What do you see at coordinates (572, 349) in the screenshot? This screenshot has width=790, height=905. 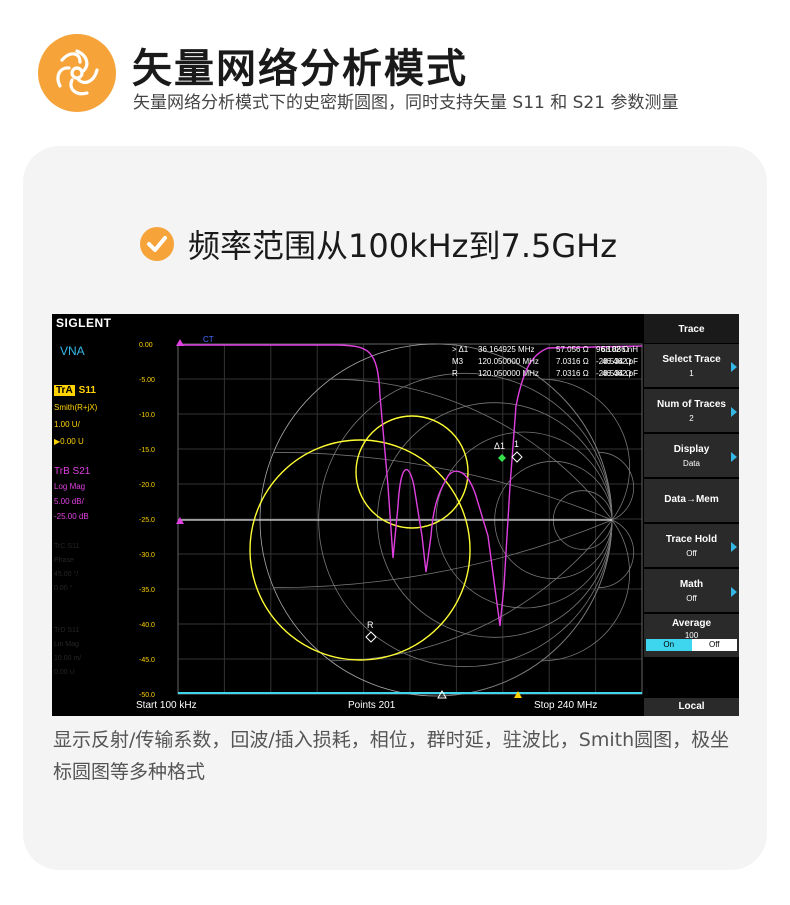 I see `marker-table-cell: 57.056 Ω` at bounding box center [572, 349].